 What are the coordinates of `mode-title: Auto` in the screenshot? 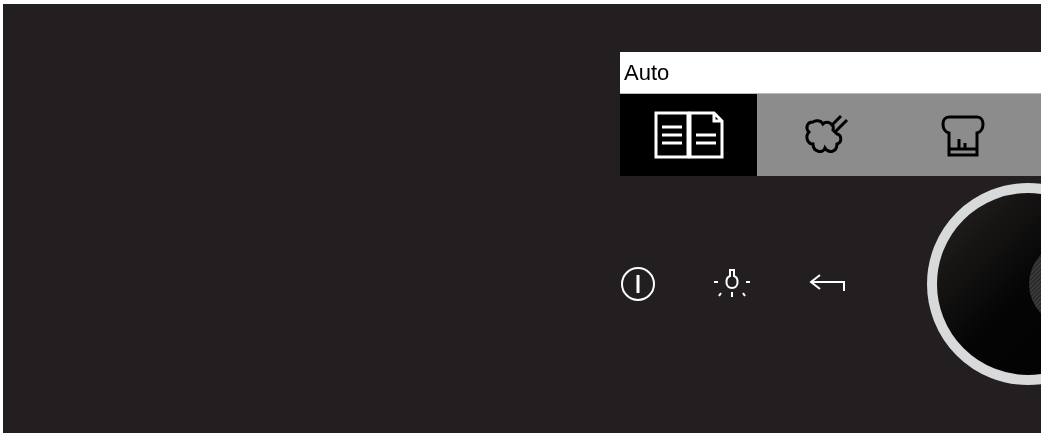 It's located at (647, 72).